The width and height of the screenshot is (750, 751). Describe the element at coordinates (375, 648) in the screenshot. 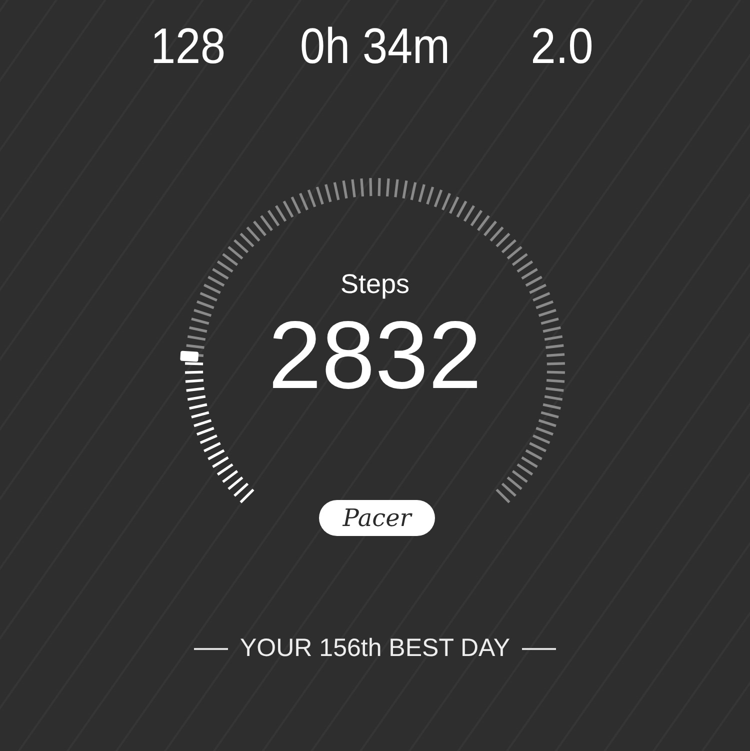

I see `best-day-text: YOUR 156th BEST DAY` at that location.